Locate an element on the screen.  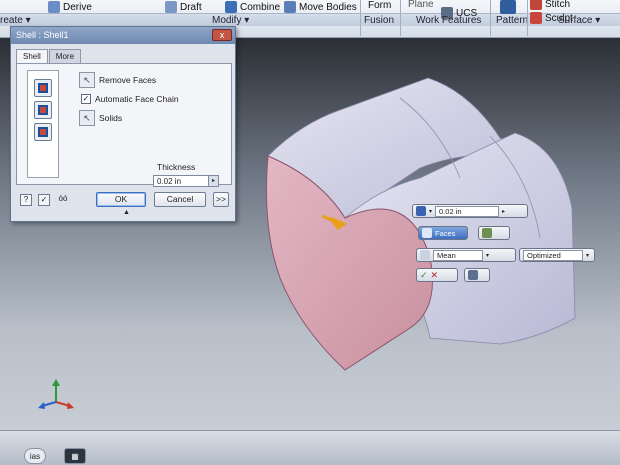
cursor-arrow-icon: ↖ is located at coordinates (87, 80).